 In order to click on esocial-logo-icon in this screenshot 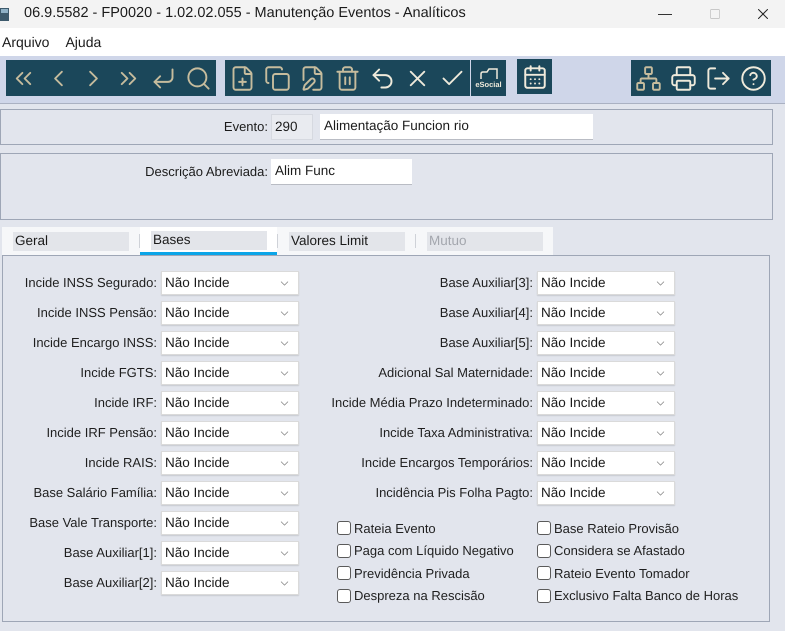, I will do `click(489, 74)`.